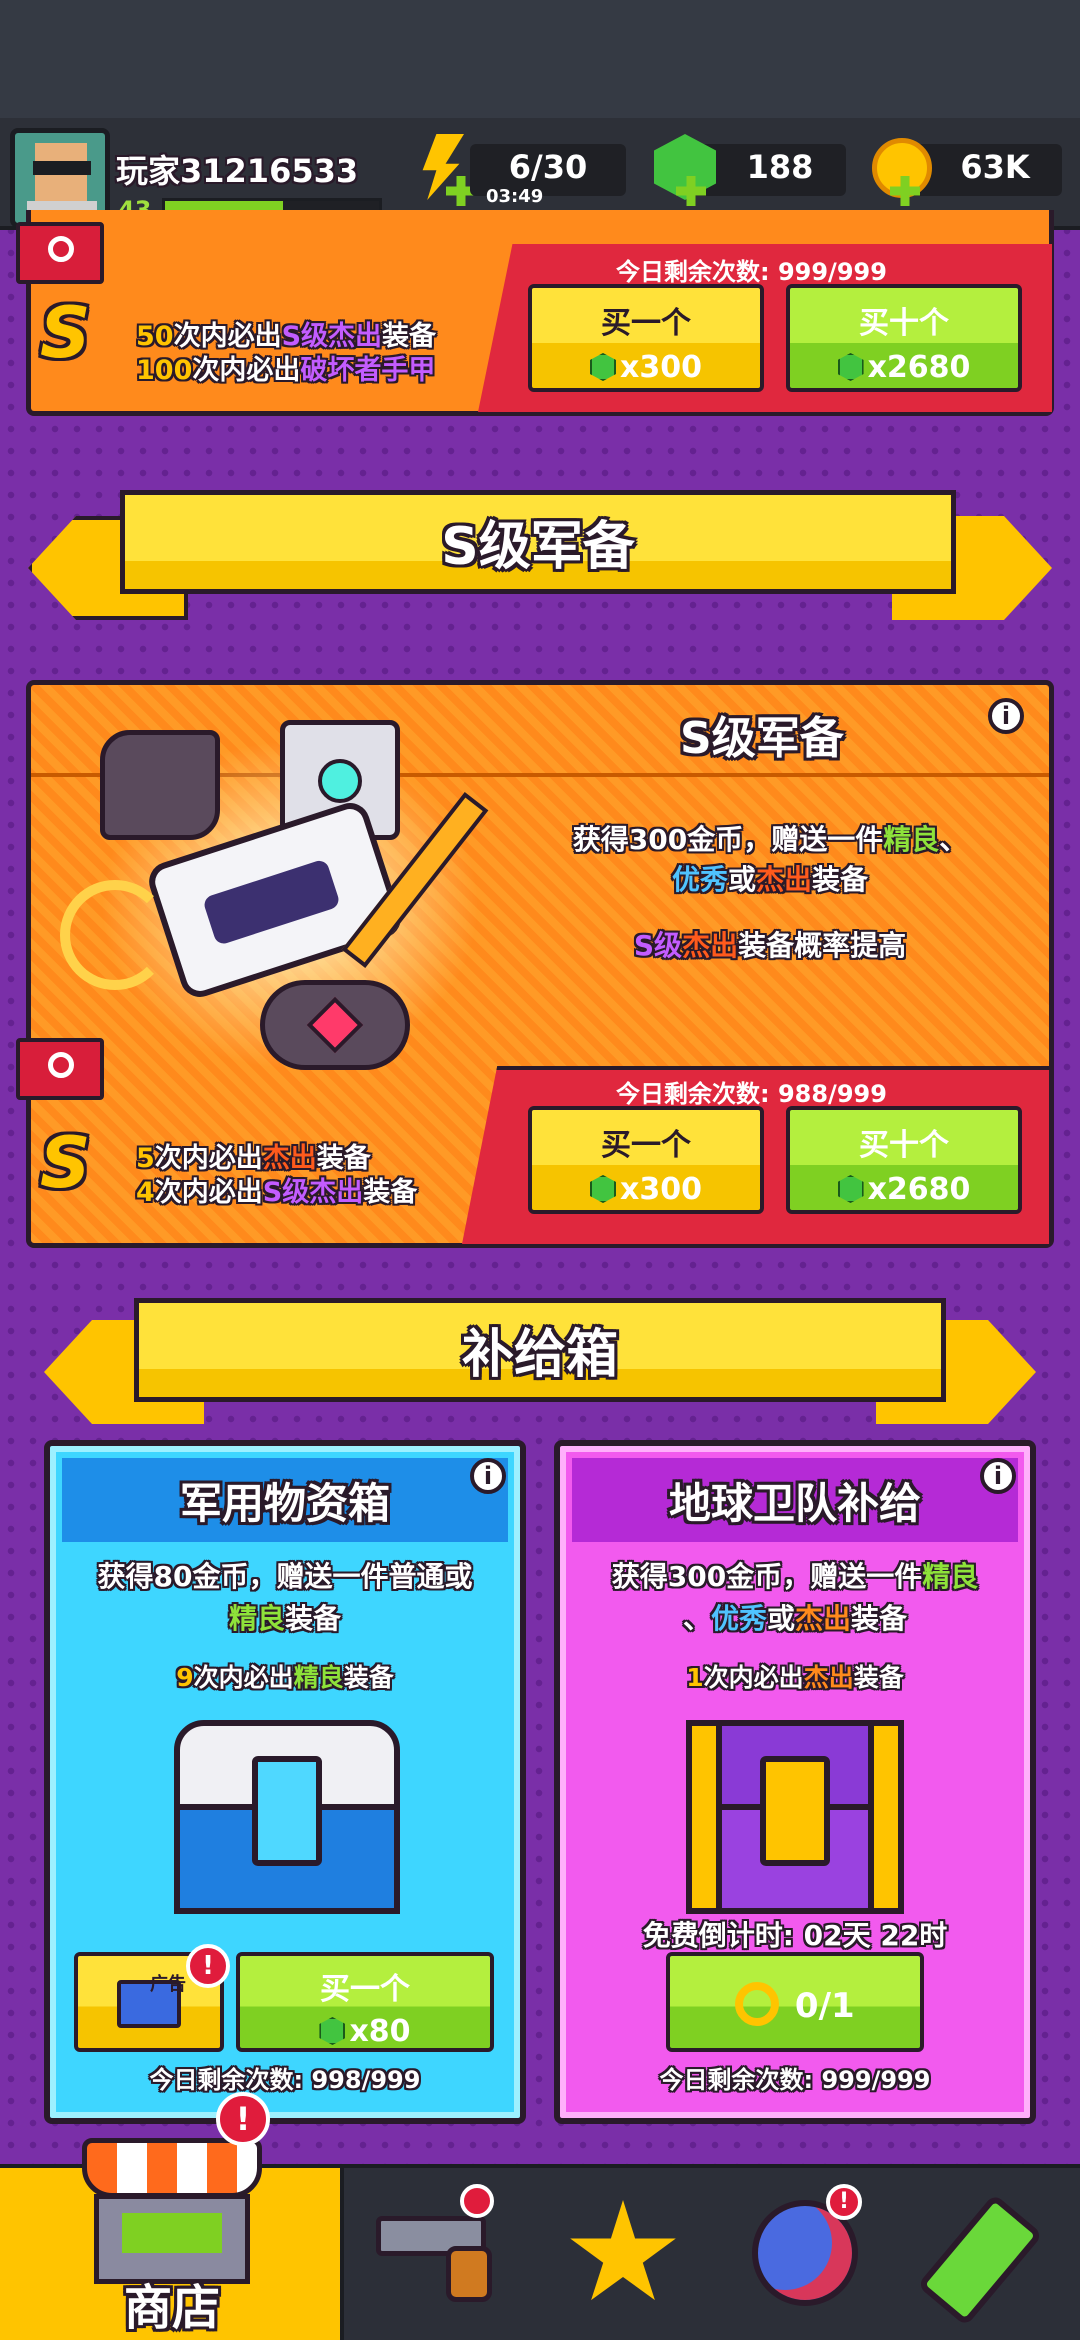 The image size is (1080, 2340). Describe the element at coordinates (757, 2004) in the screenshot. I see `key-icon` at that location.